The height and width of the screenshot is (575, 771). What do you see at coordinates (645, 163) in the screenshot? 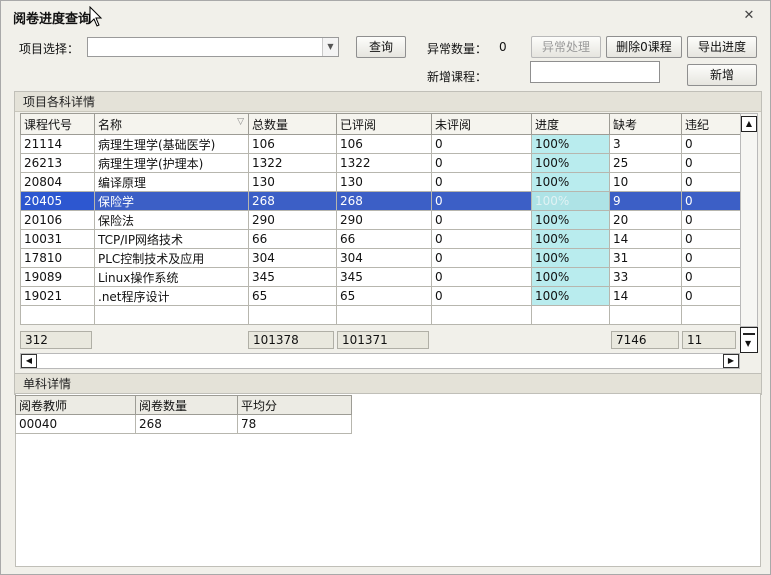
I see `cell-absent: 25` at bounding box center [645, 163].